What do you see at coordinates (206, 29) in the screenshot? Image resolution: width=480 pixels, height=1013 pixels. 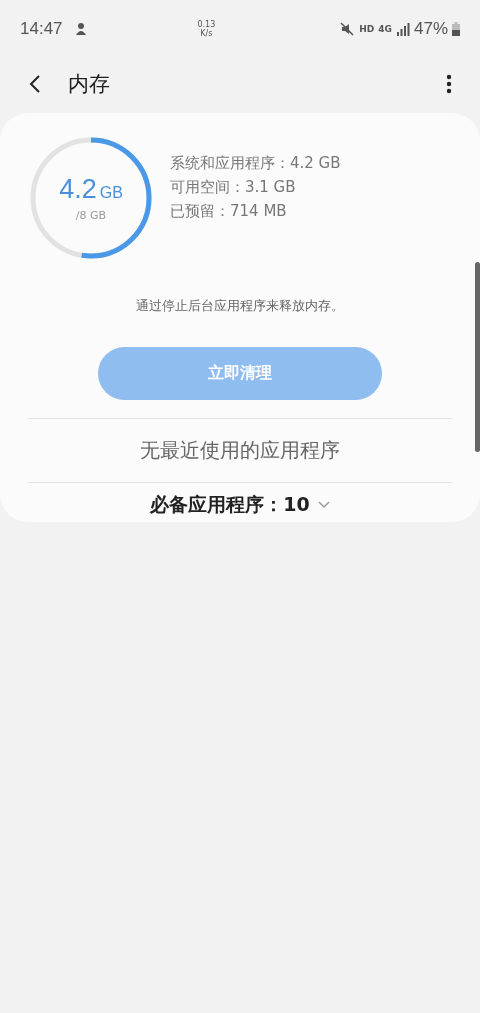 I see `network-speed: 0.13 K/s` at bounding box center [206, 29].